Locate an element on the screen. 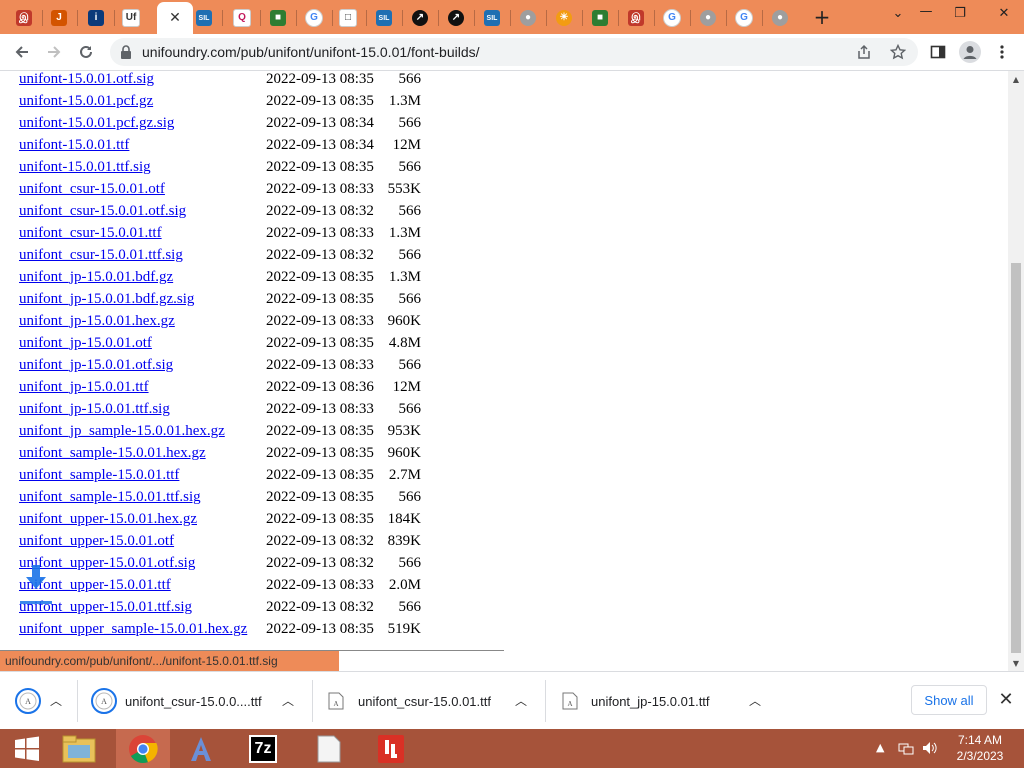  start-button is located at coordinates (27, 748).